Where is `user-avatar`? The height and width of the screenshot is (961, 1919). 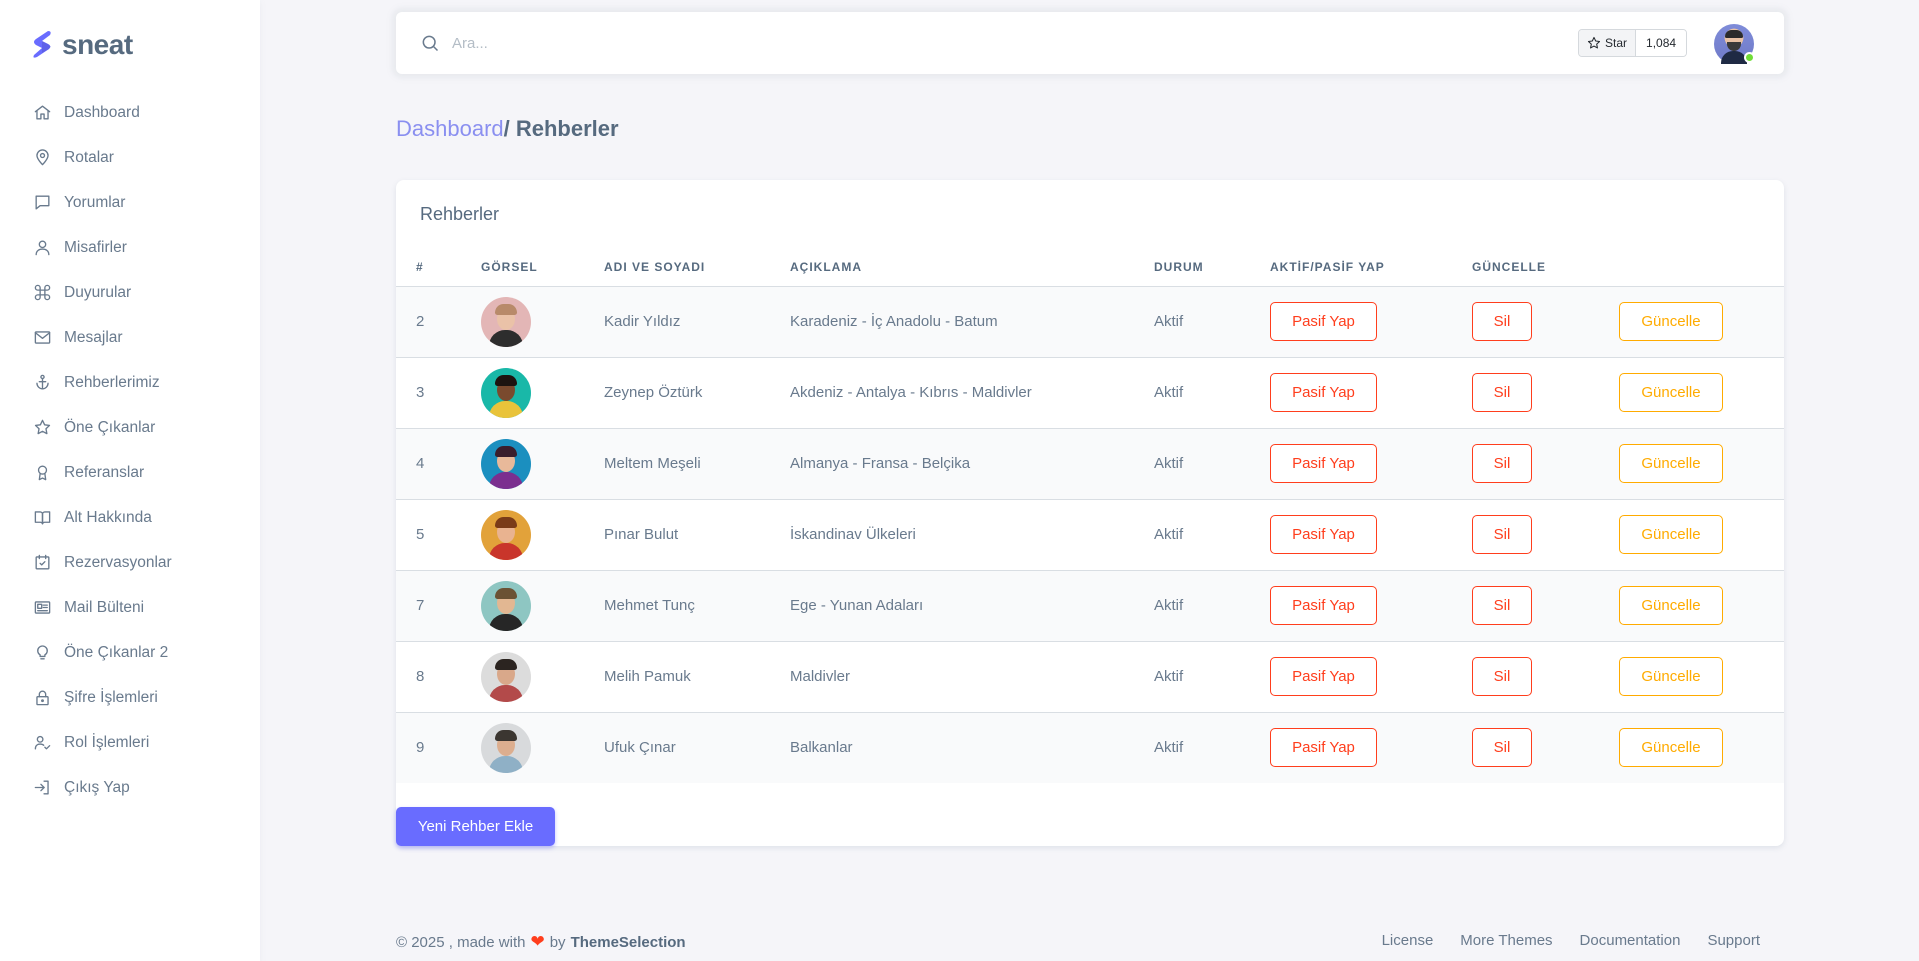
user-avatar is located at coordinates (1734, 44).